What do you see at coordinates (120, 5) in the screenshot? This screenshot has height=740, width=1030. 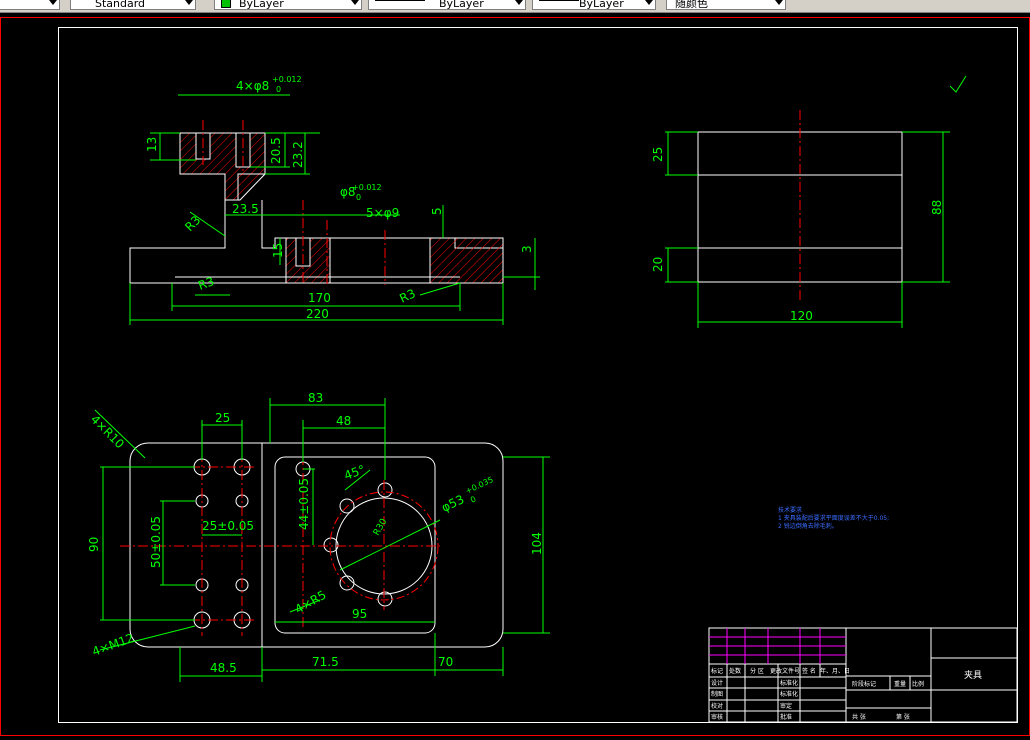 I see `text-style-value: Standard` at bounding box center [120, 5].